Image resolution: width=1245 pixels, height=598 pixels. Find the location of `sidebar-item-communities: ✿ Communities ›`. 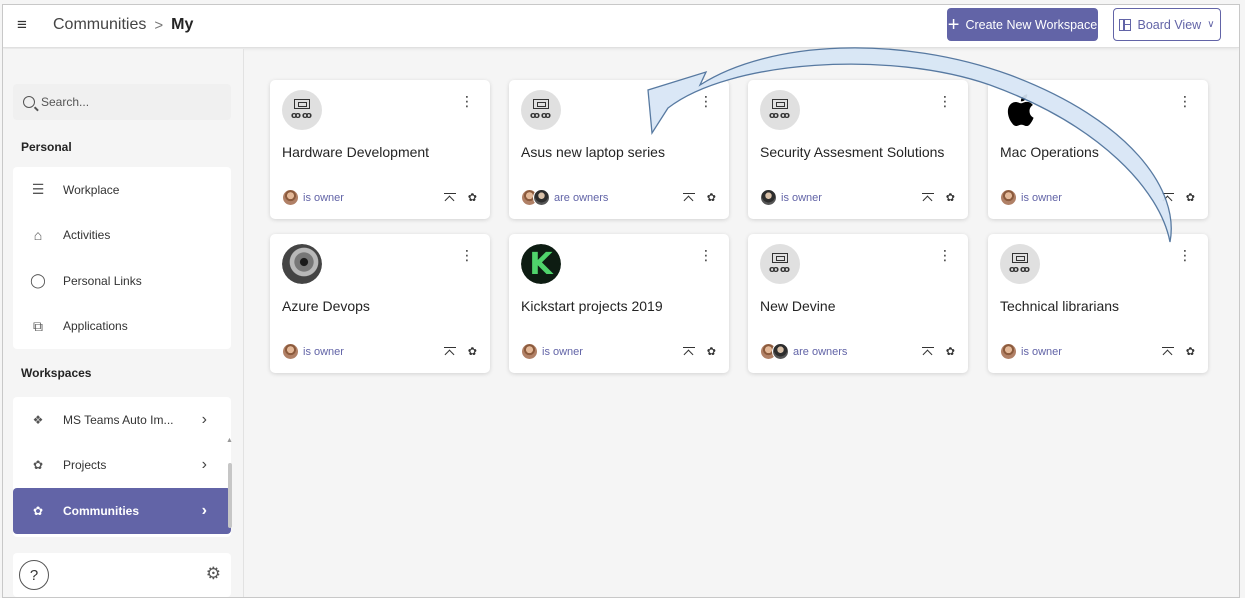

sidebar-item-communities: ✿ Communities › is located at coordinates (122, 511).